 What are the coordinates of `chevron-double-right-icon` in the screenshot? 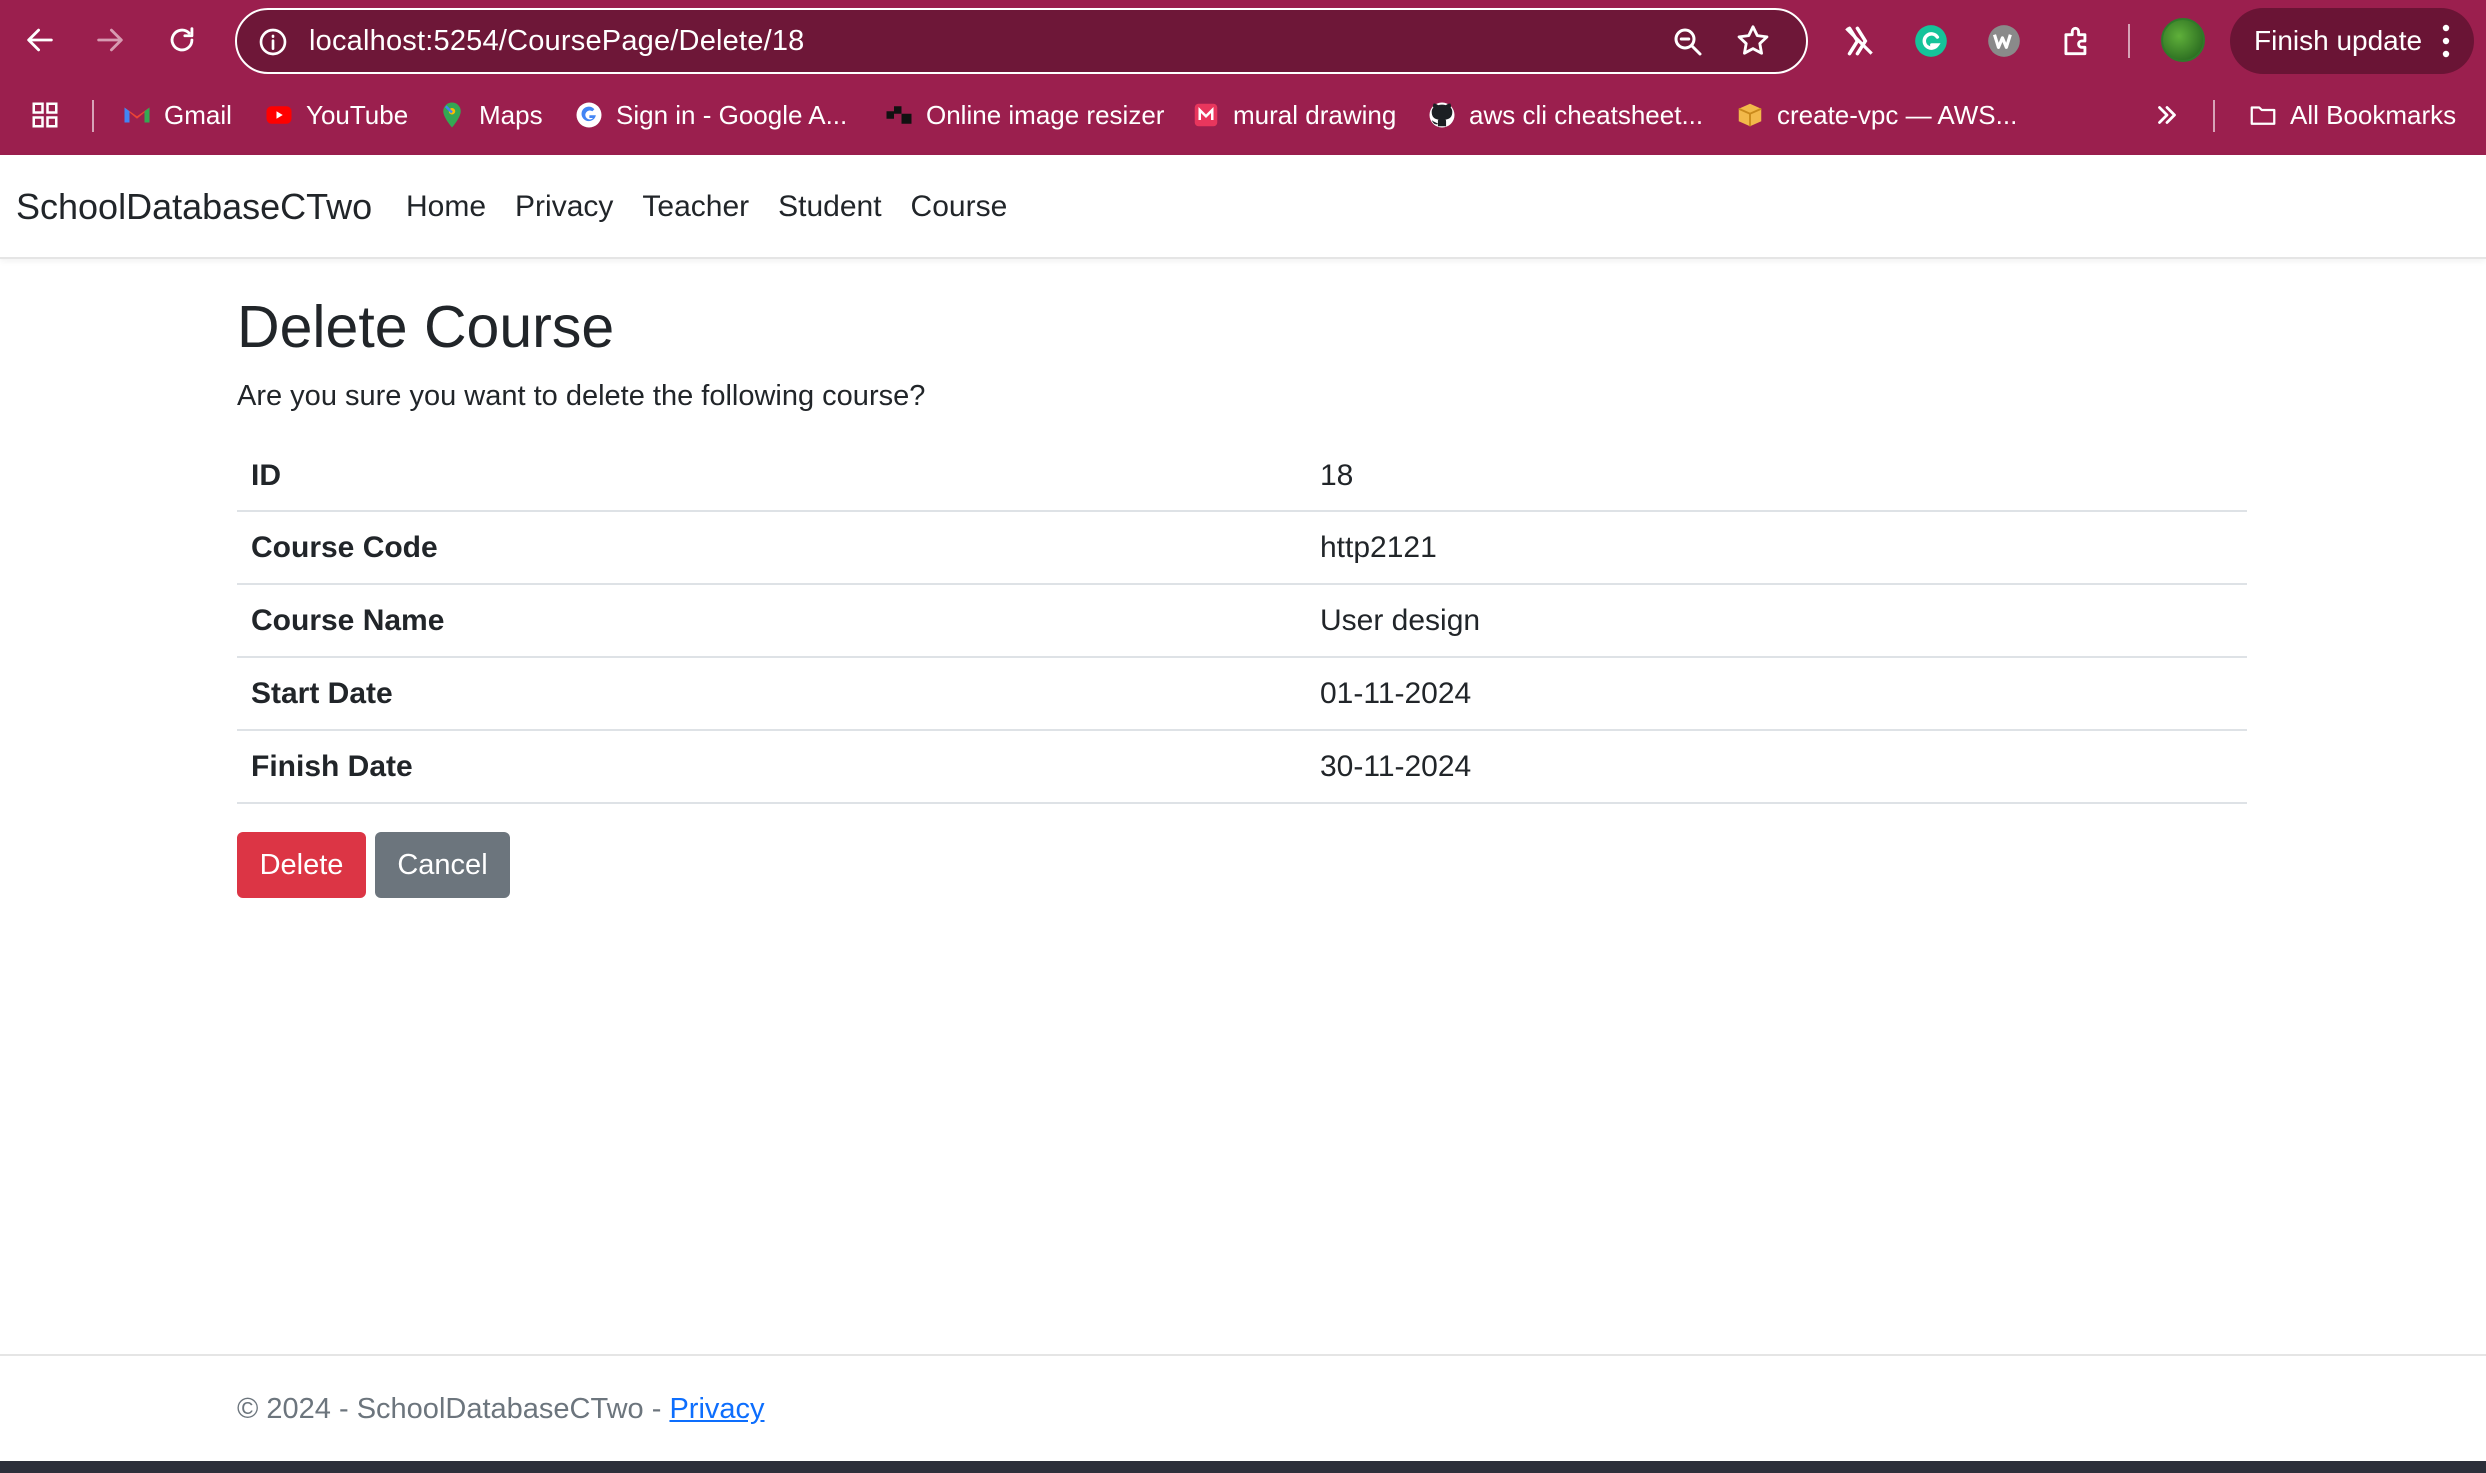 It's located at (2167, 115).